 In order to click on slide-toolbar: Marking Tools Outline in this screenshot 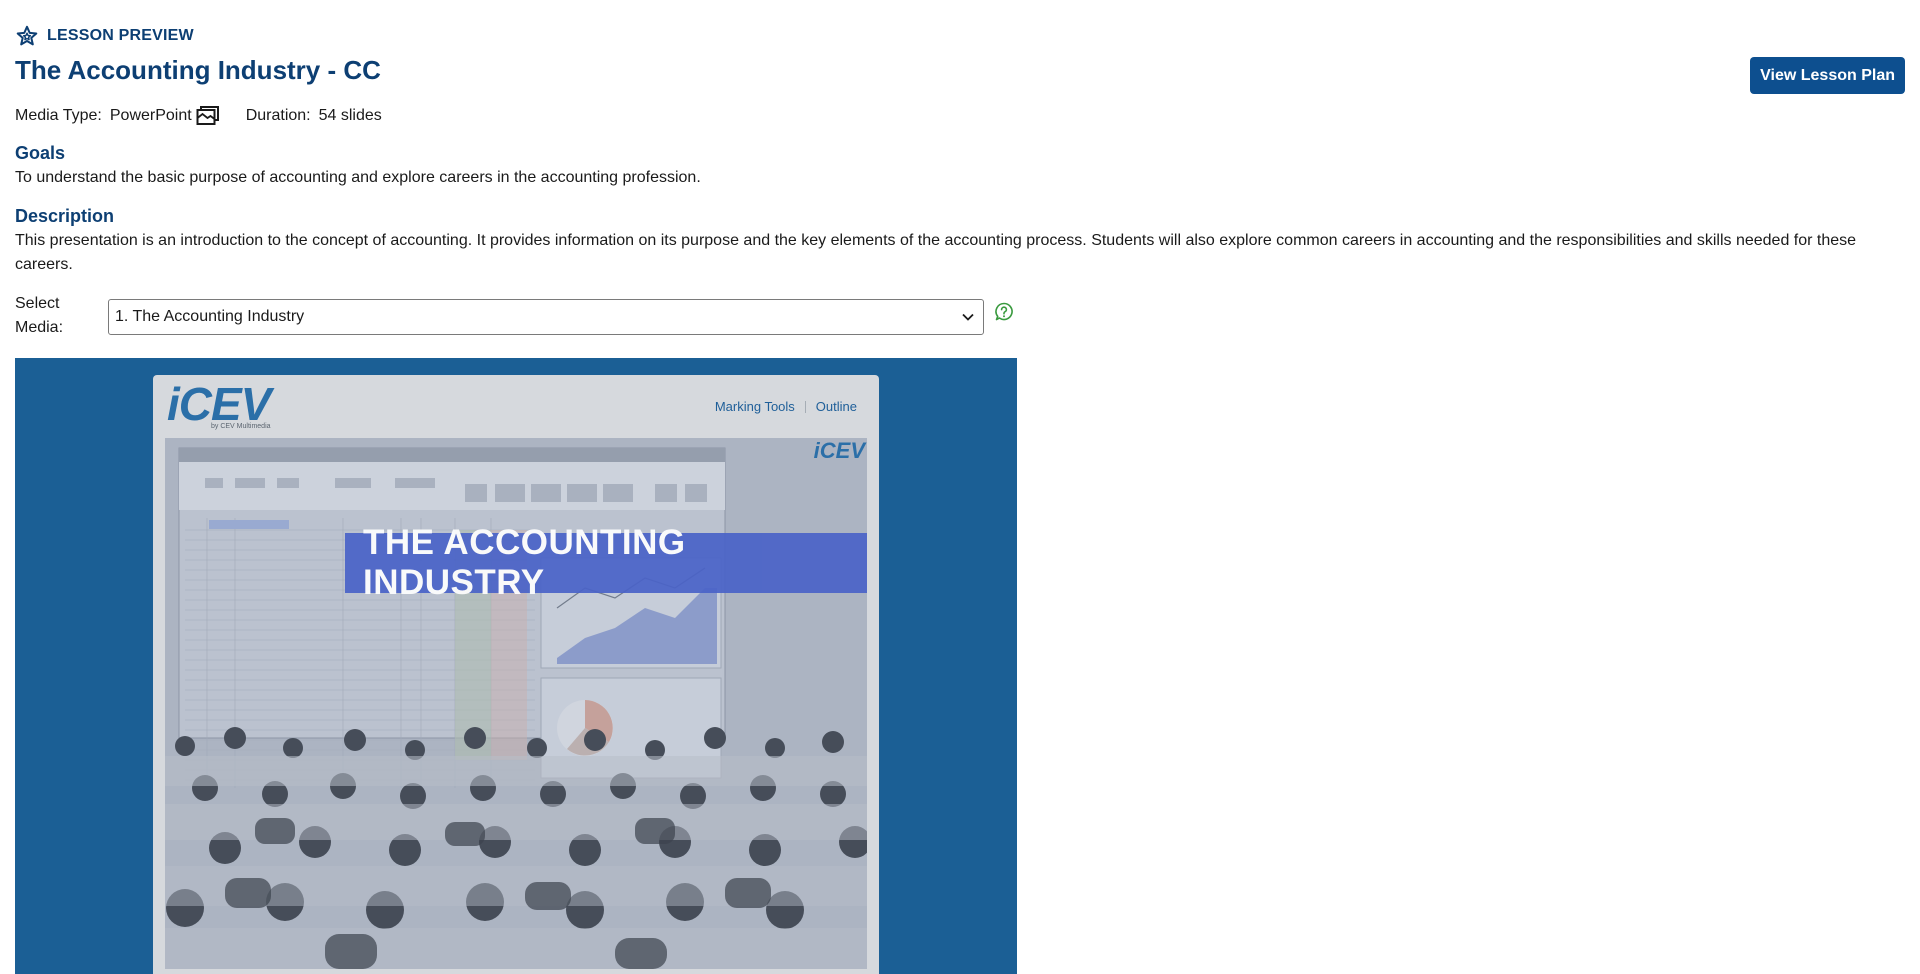, I will do `click(786, 406)`.